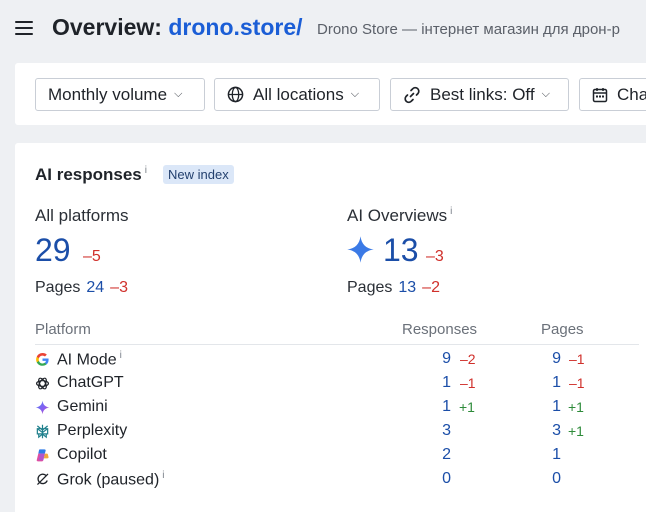  I want to click on responses-value: 3, so click(443, 431).